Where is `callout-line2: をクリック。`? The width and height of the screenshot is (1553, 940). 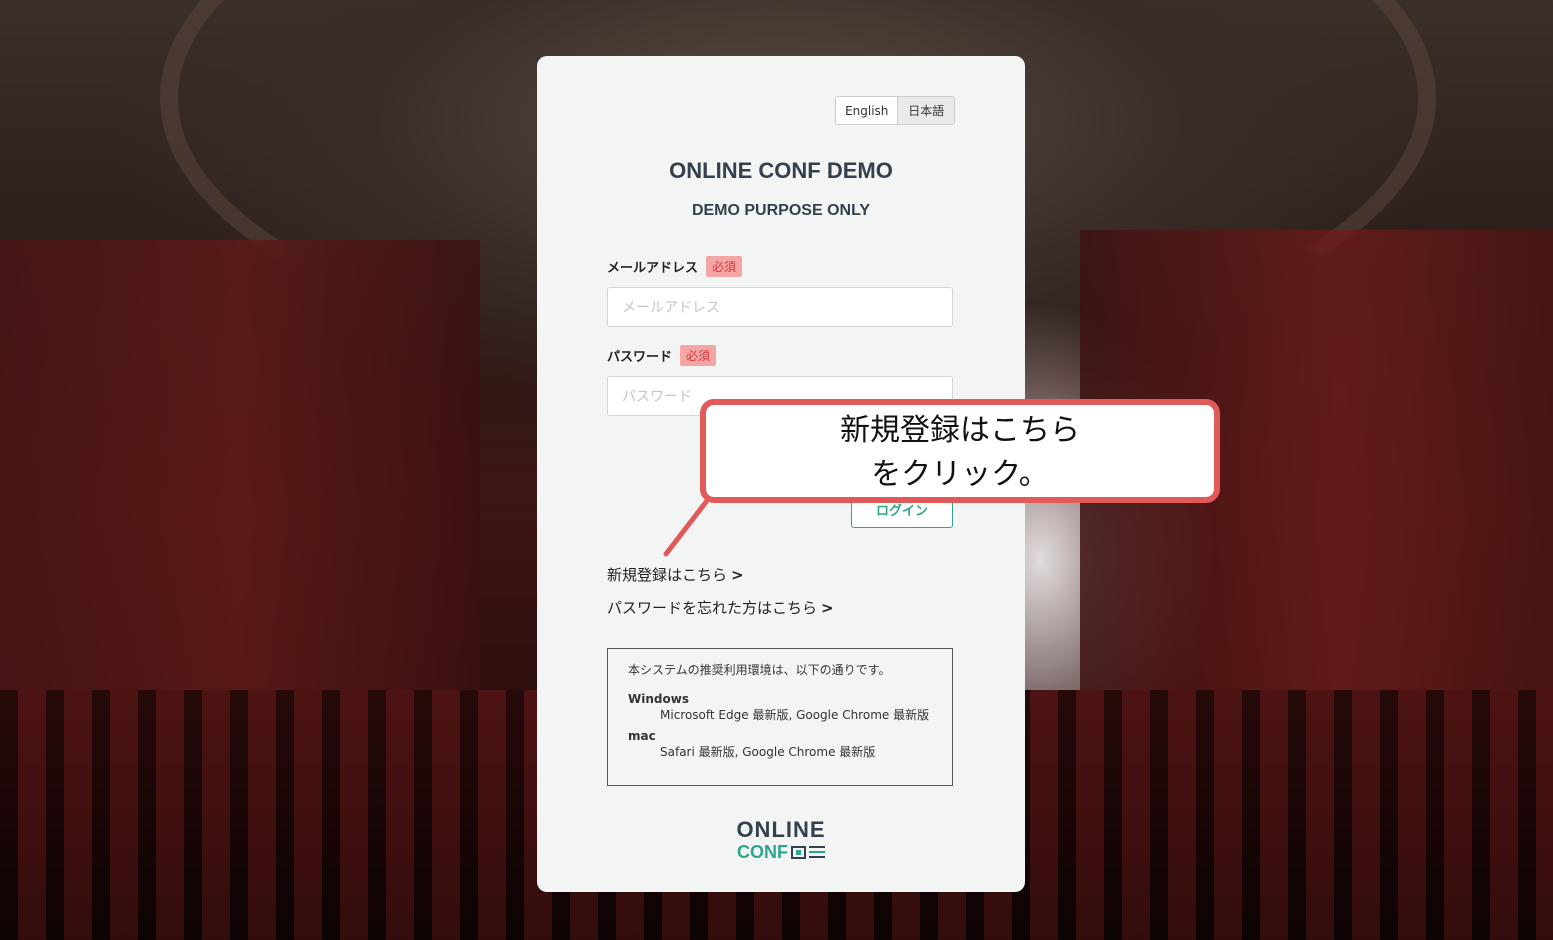
callout-line2: をクリック。 is located at coordinates (960, 474).